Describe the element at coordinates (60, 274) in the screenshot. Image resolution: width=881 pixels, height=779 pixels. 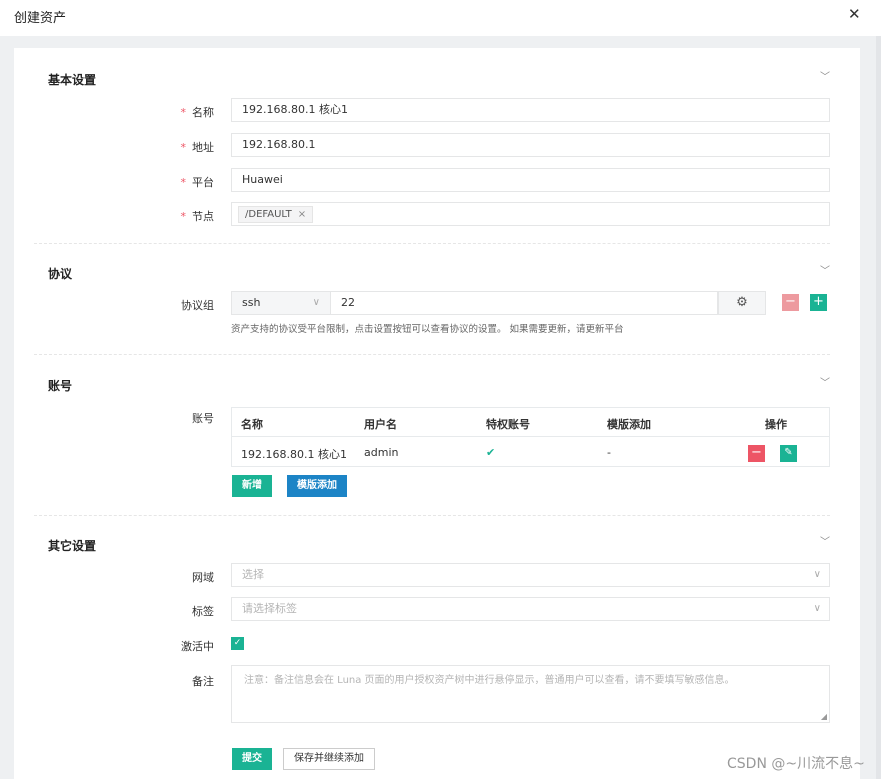
I see `section-title-protocol: 协议` at that location.